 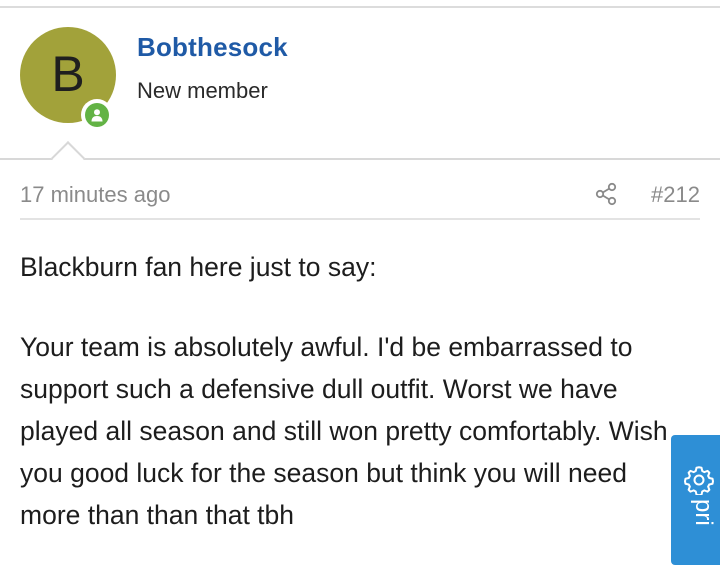 I want to click on post-intro-text: Blackburn fan here just to say:, so click(x=198, y=267).